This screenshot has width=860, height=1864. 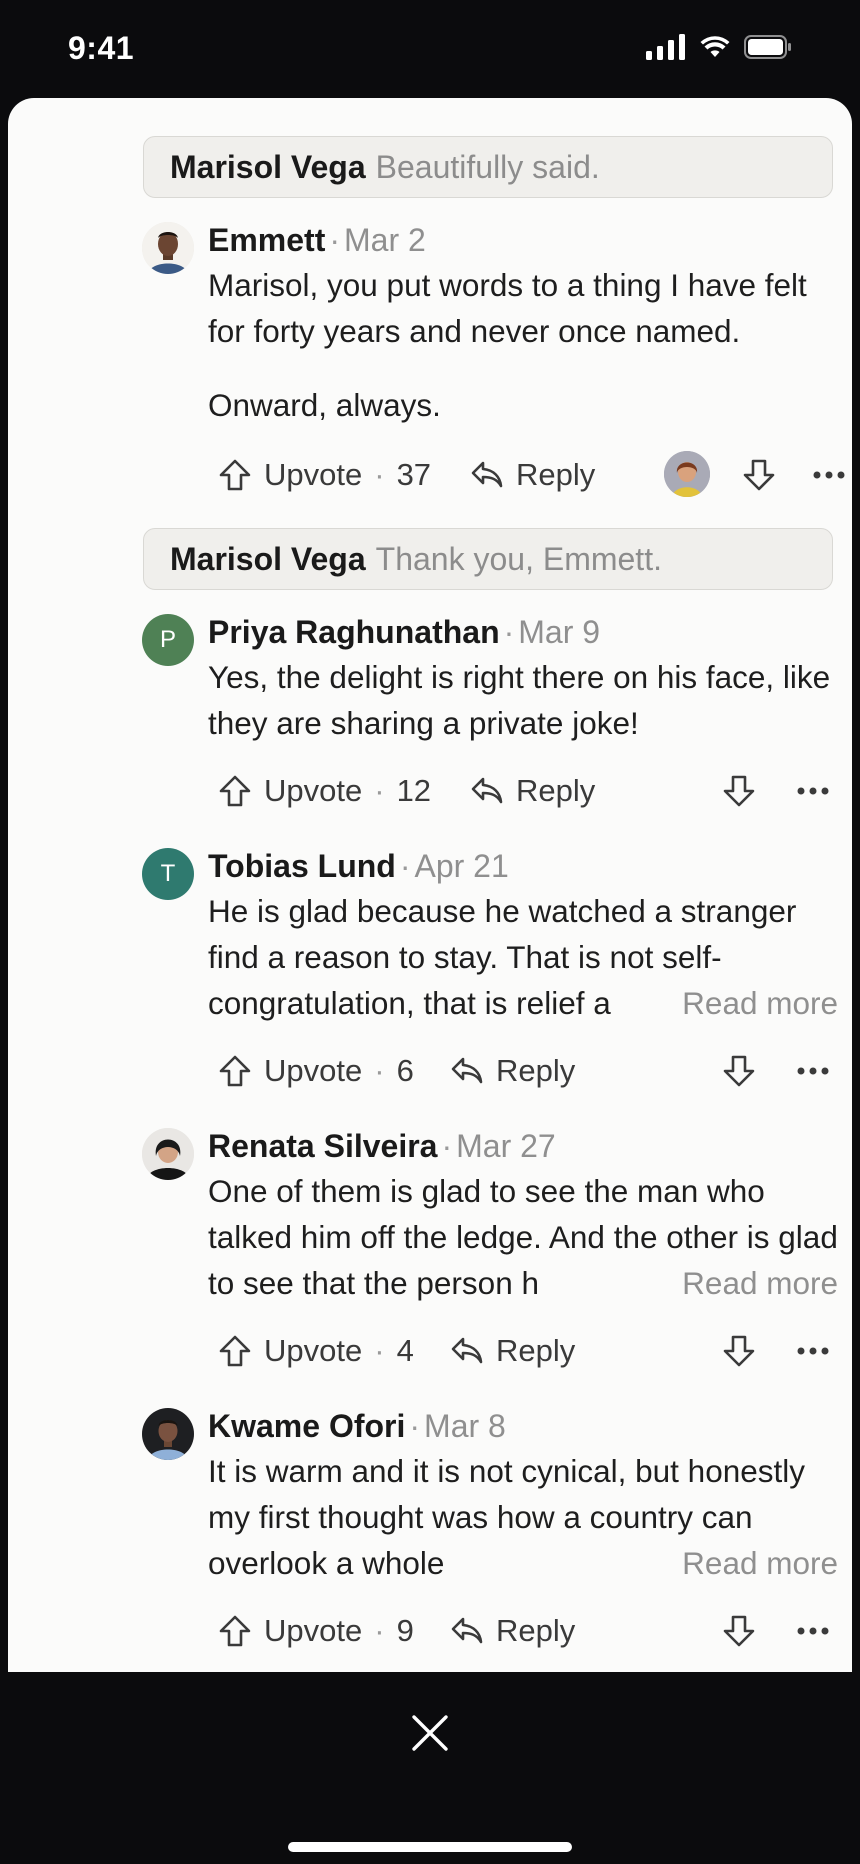 I want to click on close-button, so click(x=430, y=1735).